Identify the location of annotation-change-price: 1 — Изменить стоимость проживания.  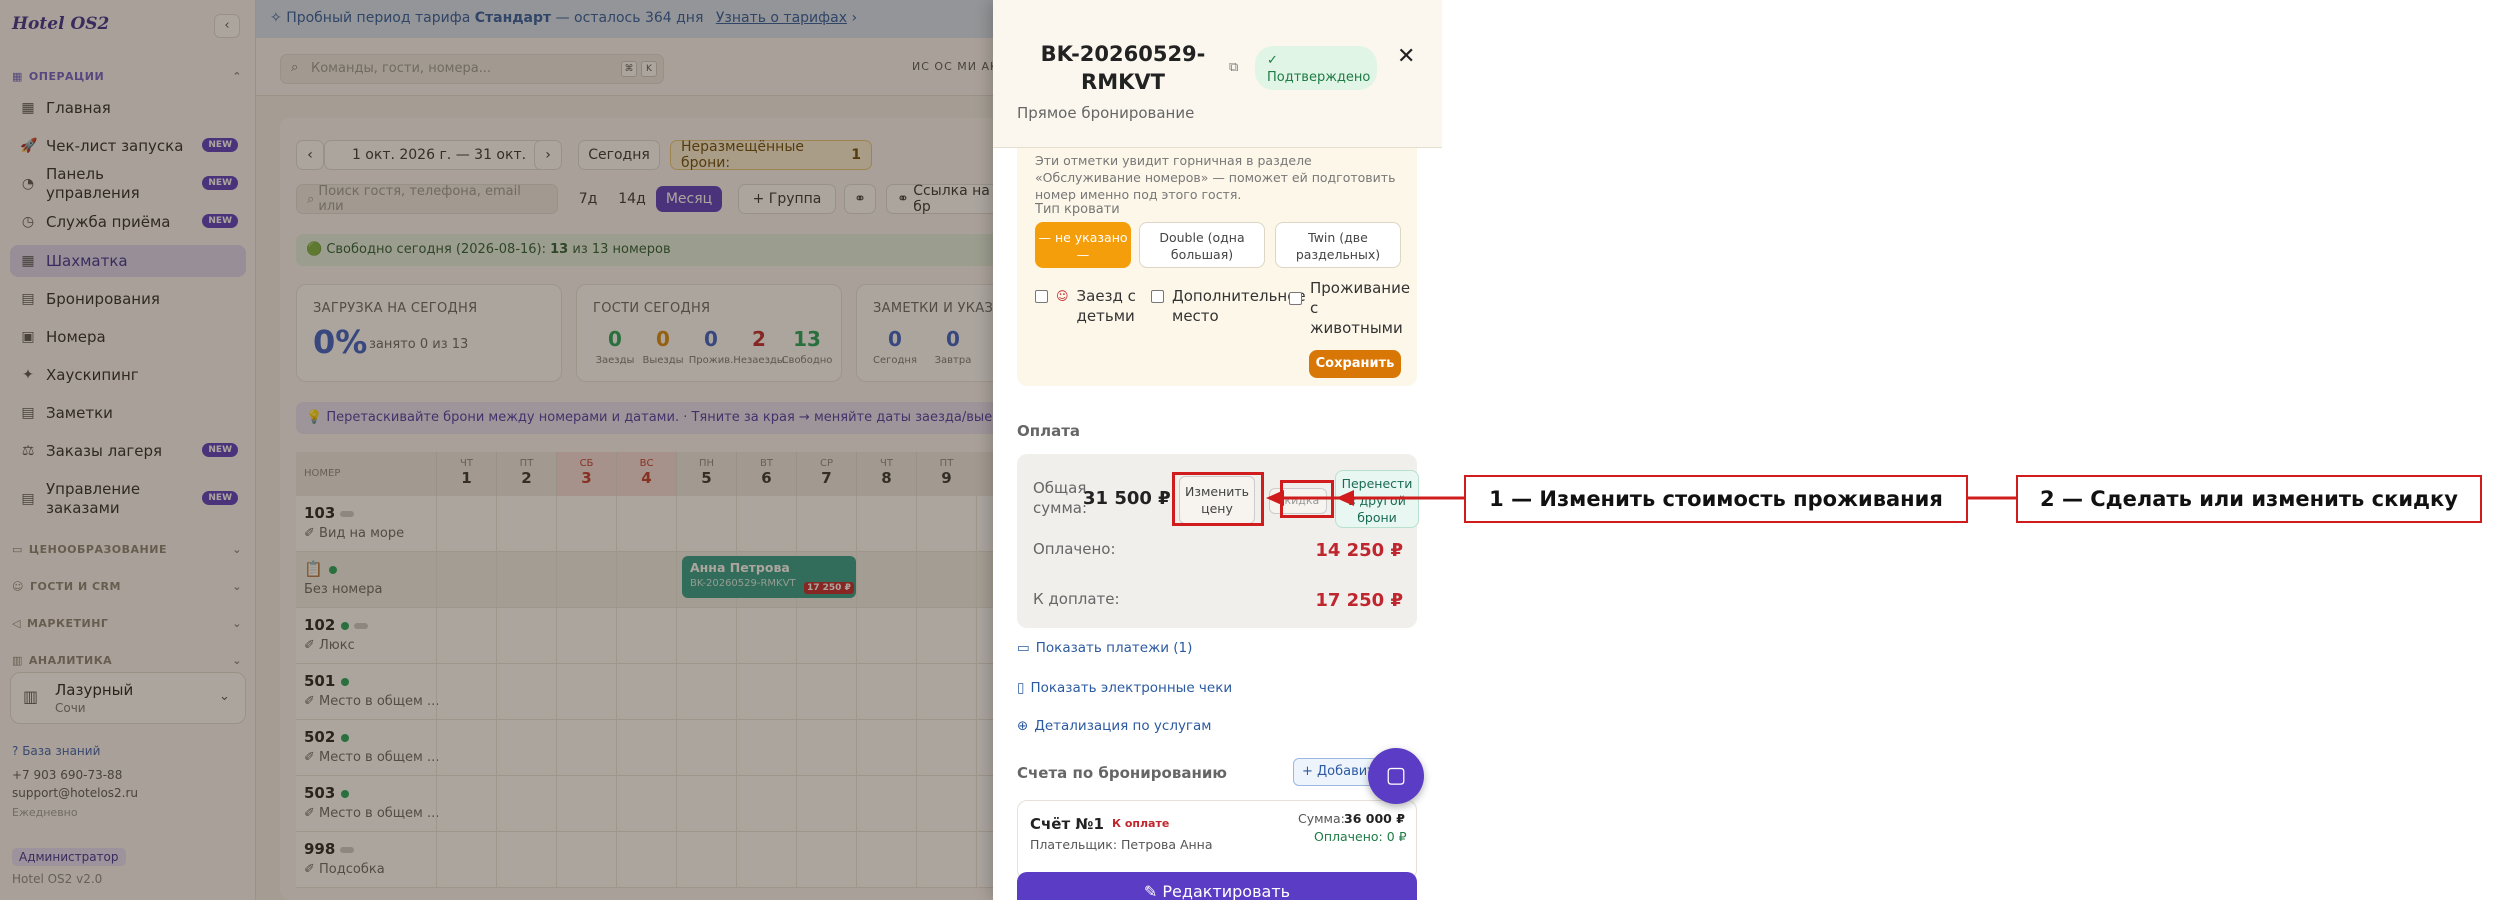
(1716, 499).